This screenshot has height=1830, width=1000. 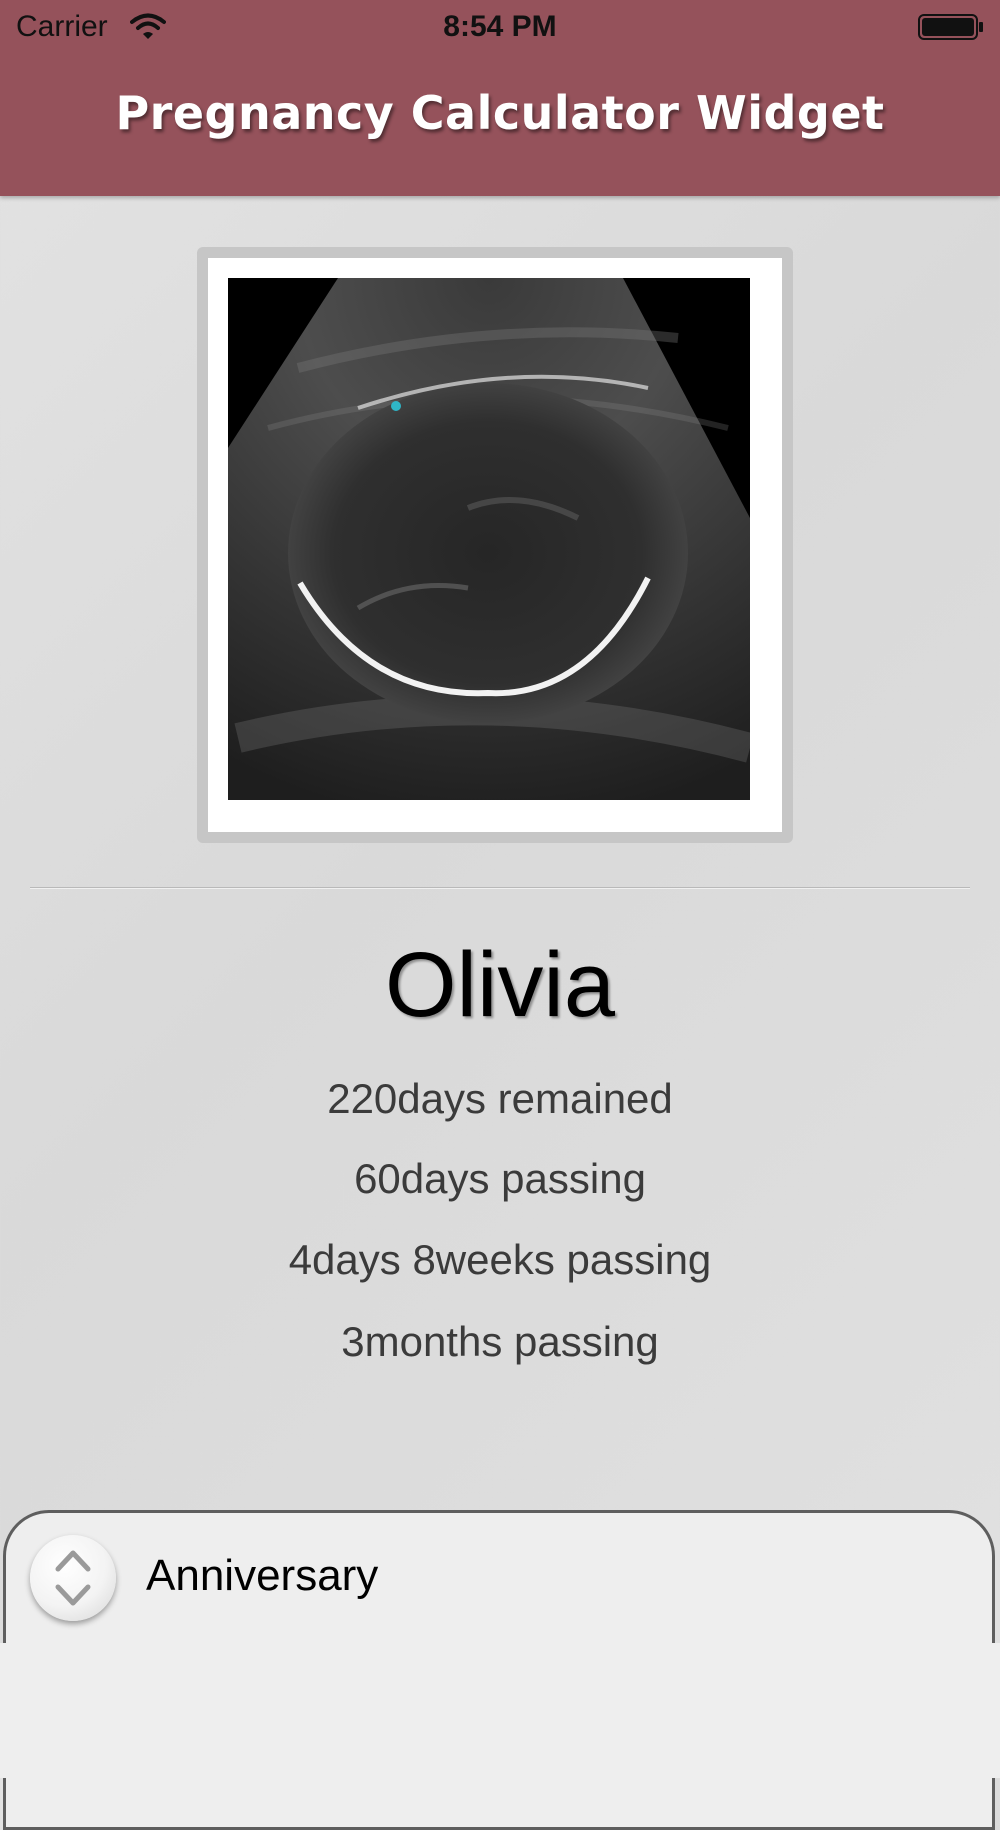 What do you see at coordinates (950, 27) in the screenshot?
I see `battery-icon` at bounding box center [950, 27].